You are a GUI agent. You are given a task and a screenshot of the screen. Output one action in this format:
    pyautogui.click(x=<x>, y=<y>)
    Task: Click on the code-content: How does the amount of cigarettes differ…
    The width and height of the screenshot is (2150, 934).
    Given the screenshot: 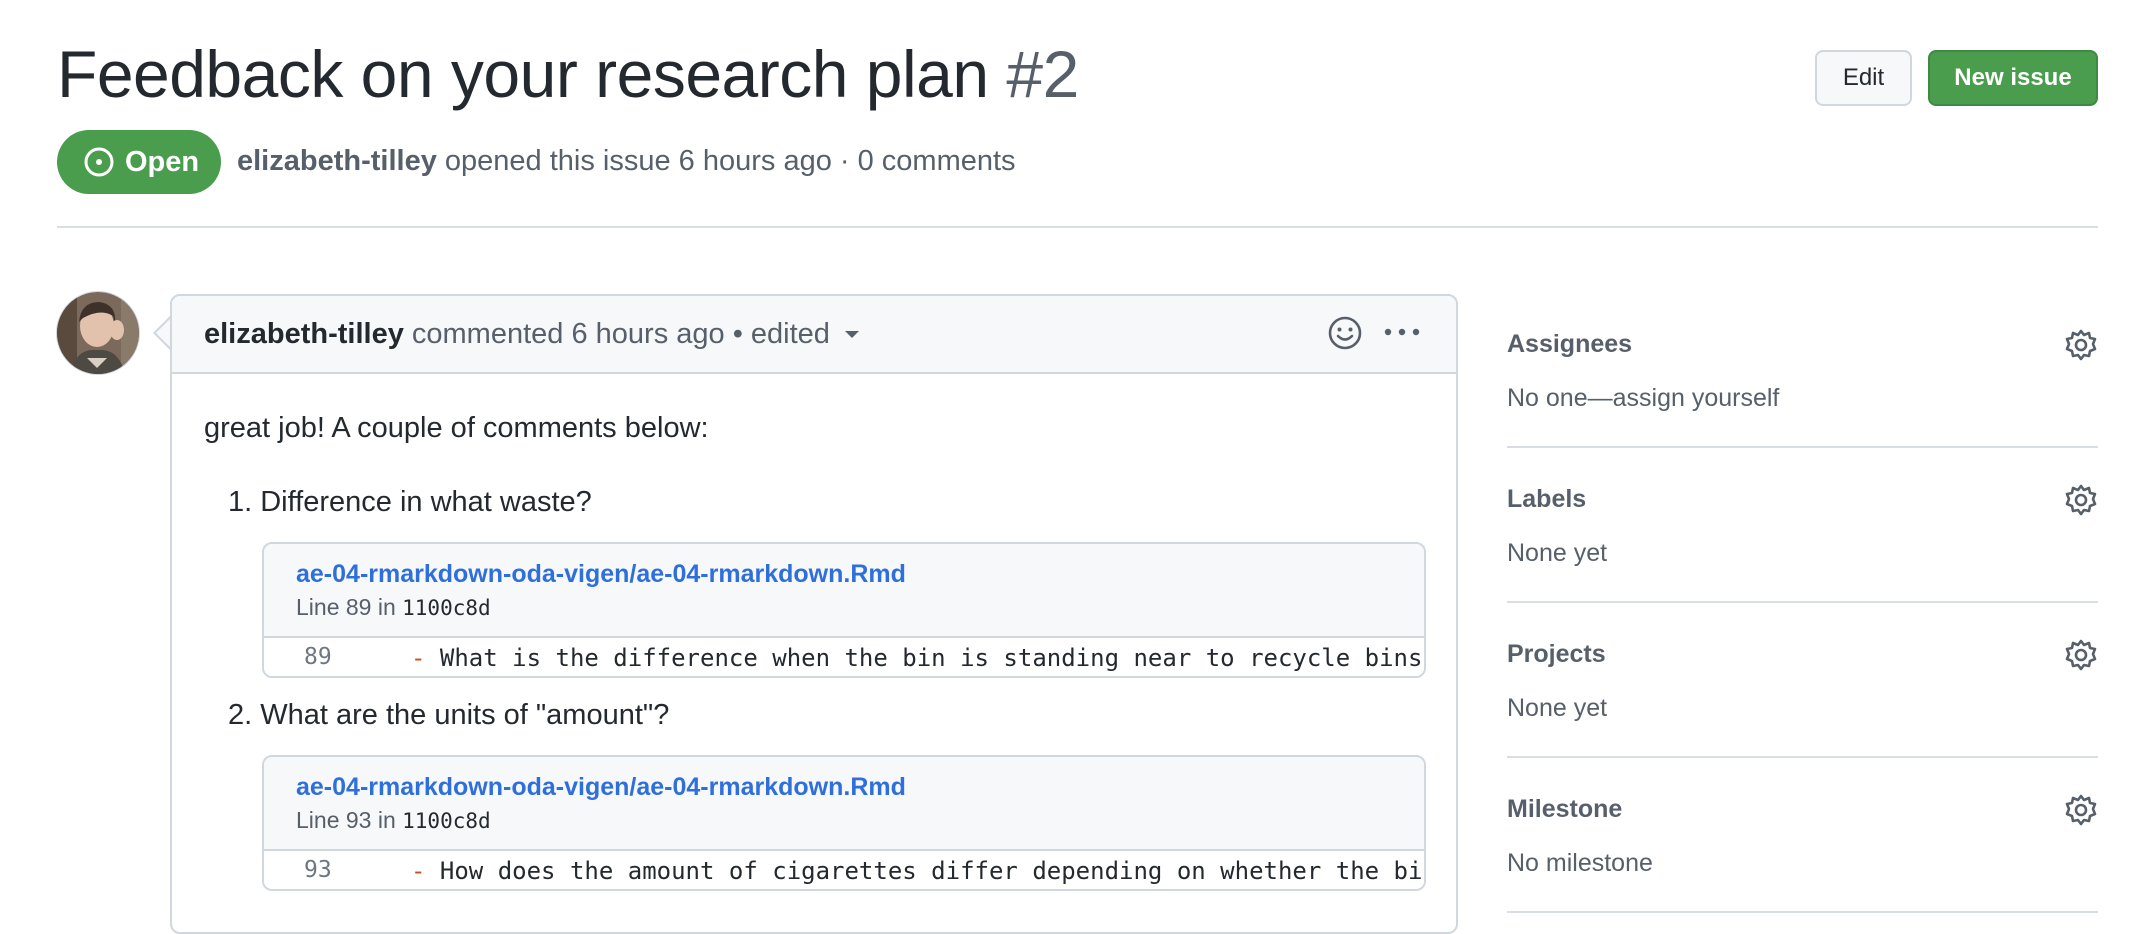 What is the action you would take?
    pyautogui.click(x=931, y=871)
    